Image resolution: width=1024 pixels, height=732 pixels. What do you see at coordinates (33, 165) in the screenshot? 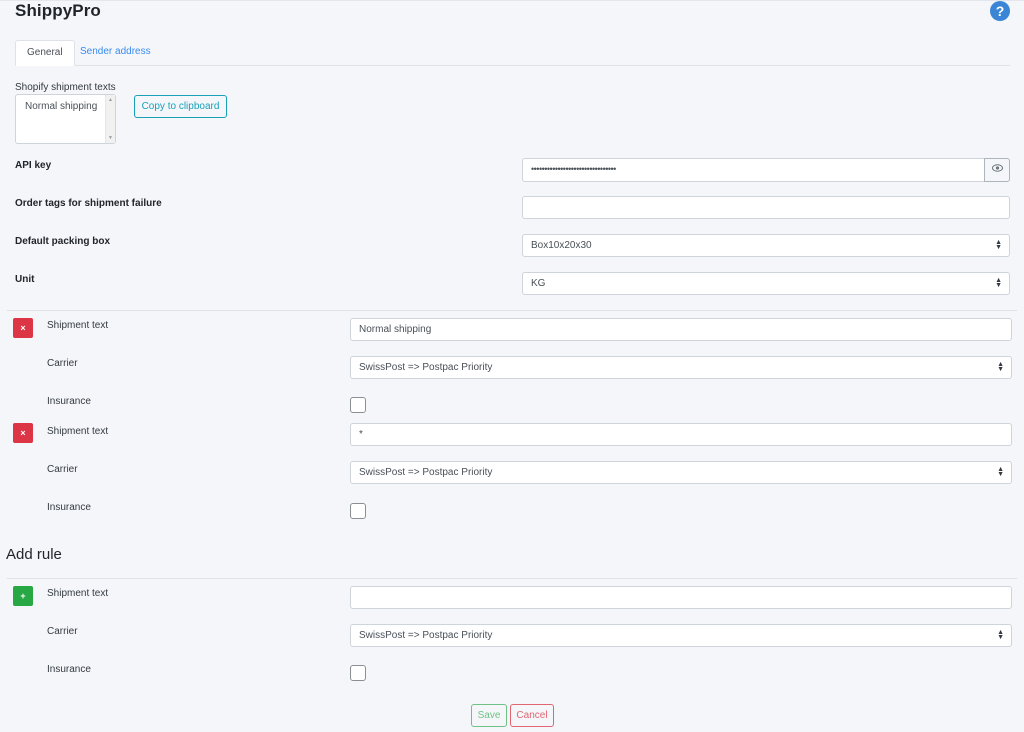
I see `api-key-label: API key` at bounding box center [33, 165].